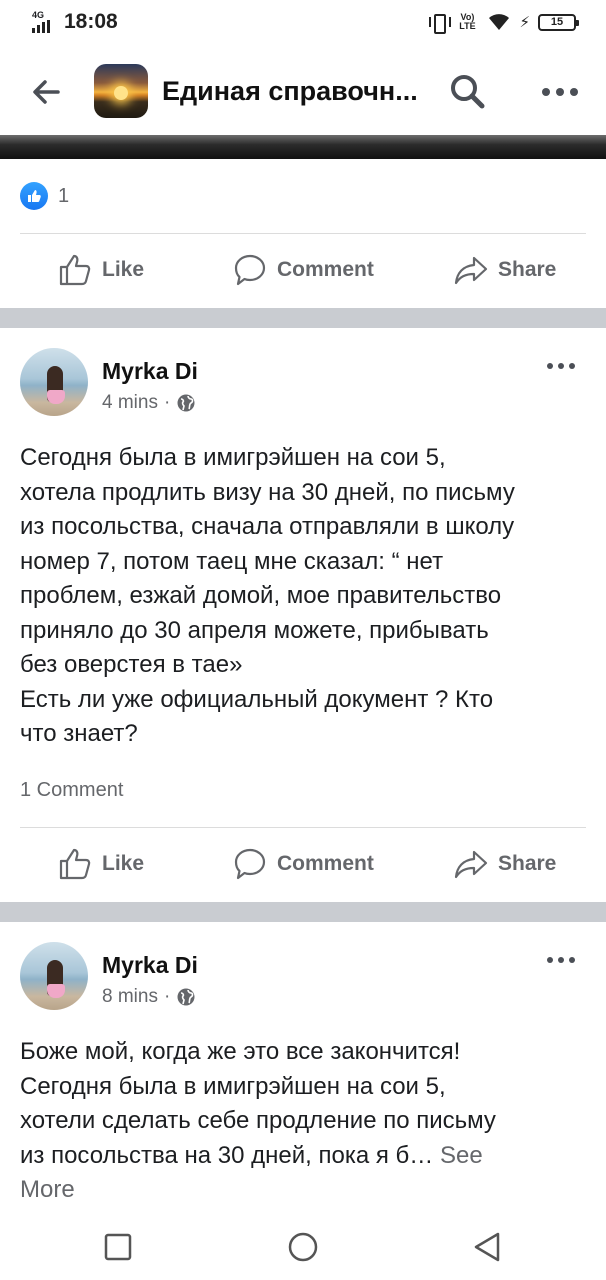  I want to click on search-icon, so click(468, 92).